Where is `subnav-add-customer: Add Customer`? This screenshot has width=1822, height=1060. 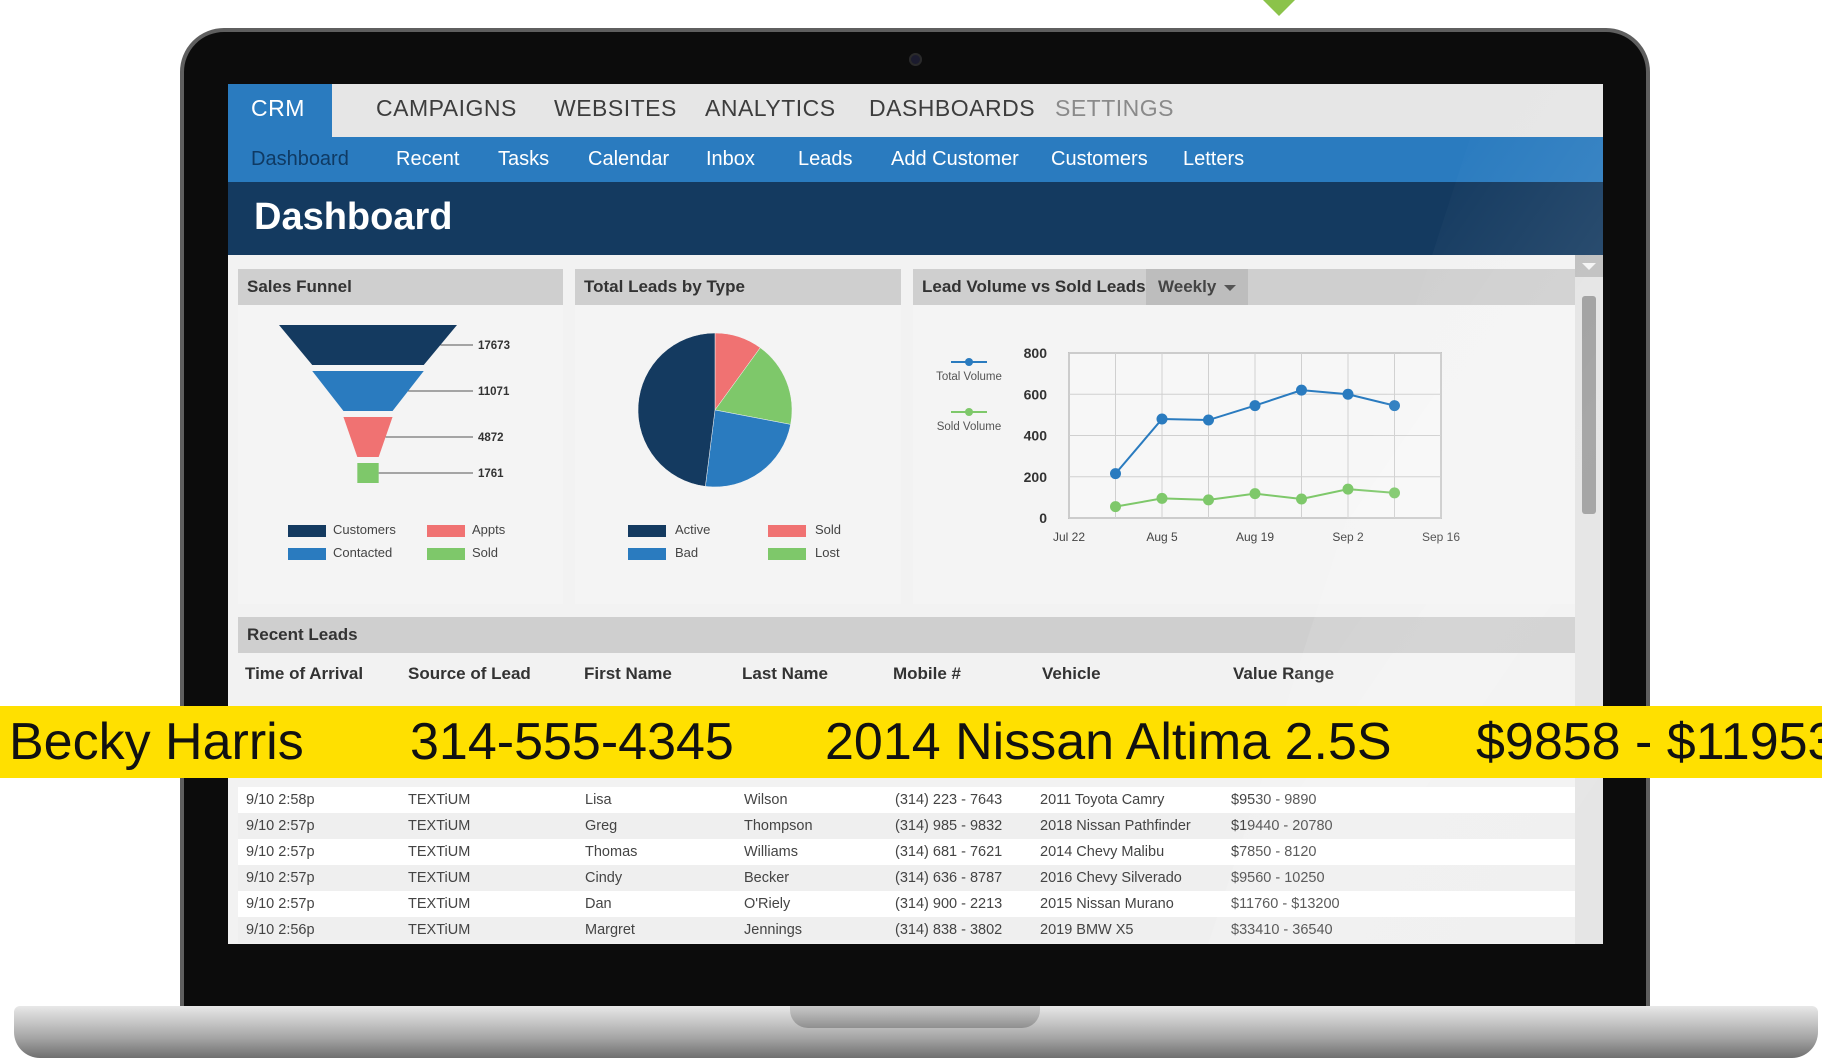 subnav-add-customer: Add Customer is located at coordinates (955, 159).